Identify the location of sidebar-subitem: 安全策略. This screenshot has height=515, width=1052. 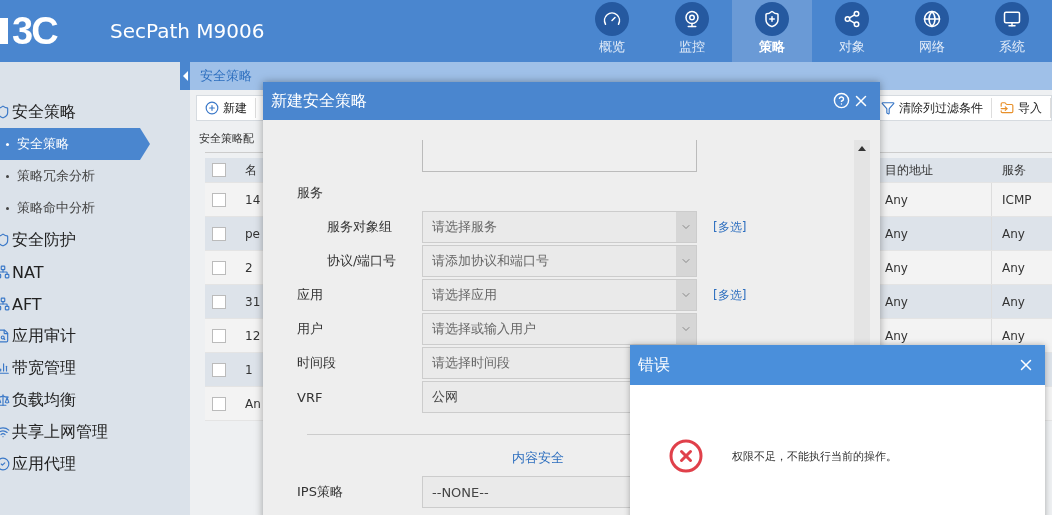
(75, 144).